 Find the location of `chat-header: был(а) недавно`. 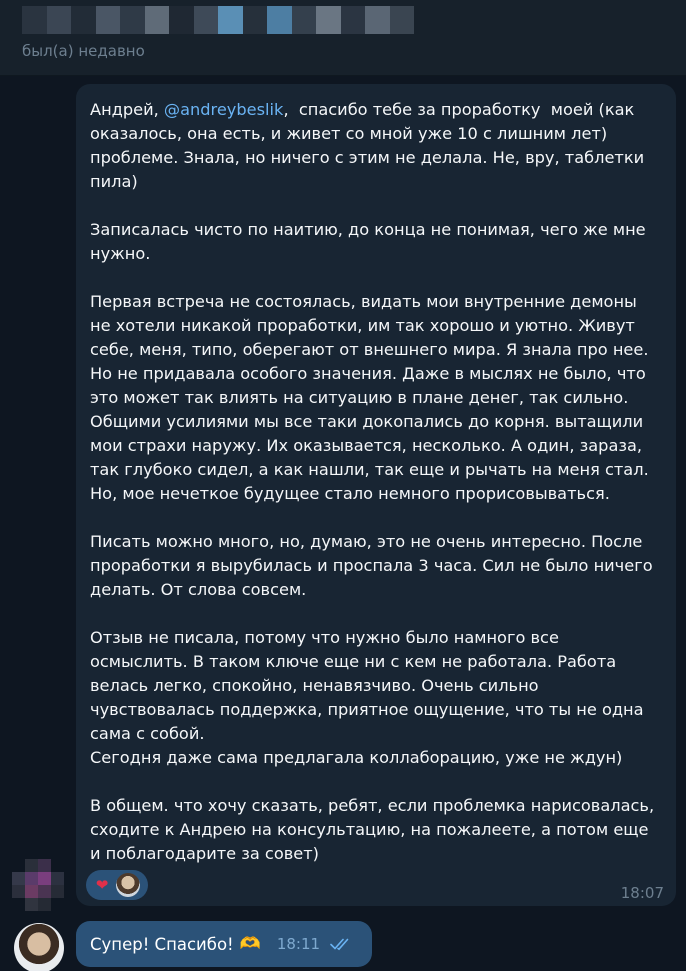

chat-header: был(а) недавно is located at coordinates (343, 38).